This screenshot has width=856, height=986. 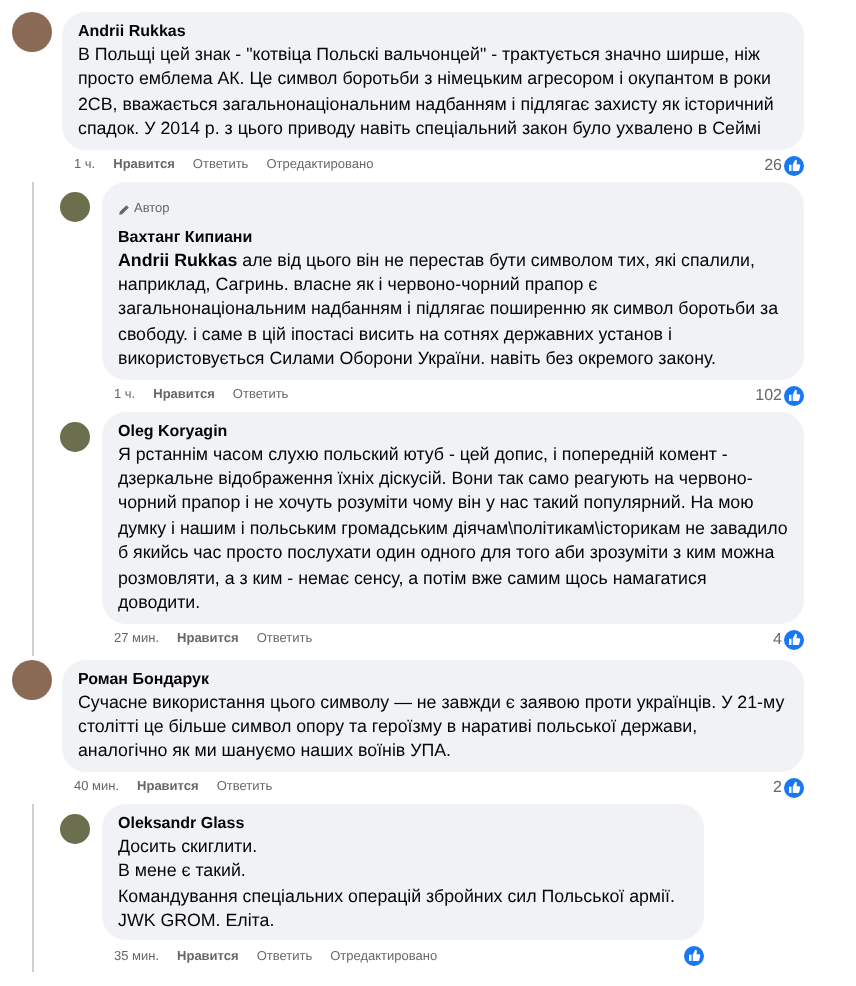 What do you see at coordinates (403, 822) in the screenshot?
I see `author-name: Oleksandr Glass` at bounding box center [403, 822].